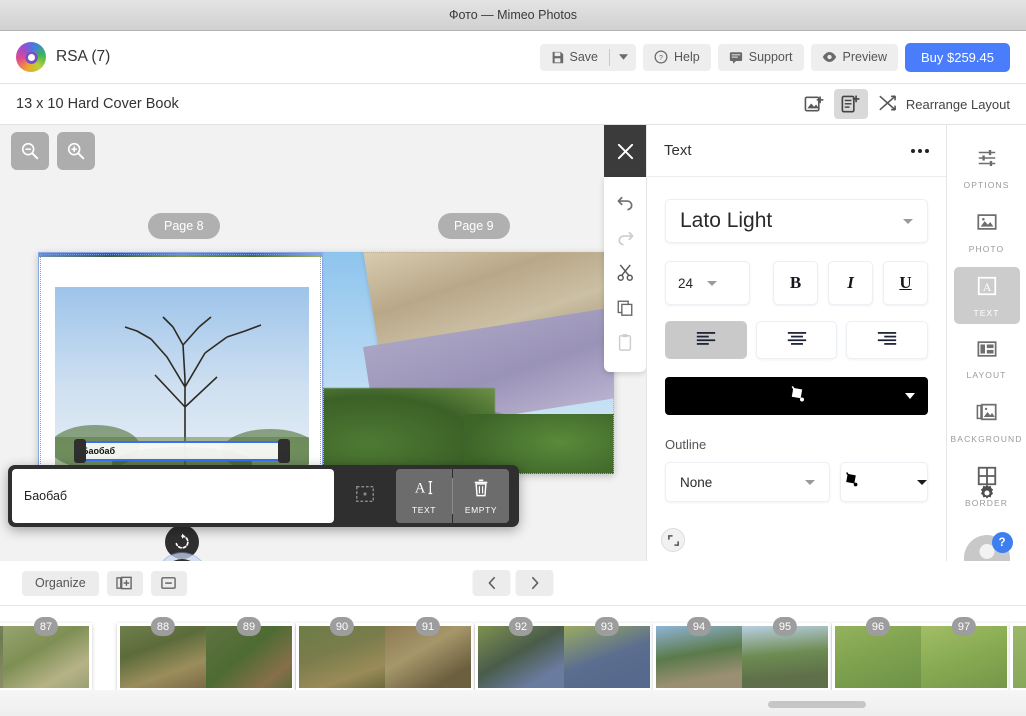  I want to click on add-photo-button, so click(815, 104).